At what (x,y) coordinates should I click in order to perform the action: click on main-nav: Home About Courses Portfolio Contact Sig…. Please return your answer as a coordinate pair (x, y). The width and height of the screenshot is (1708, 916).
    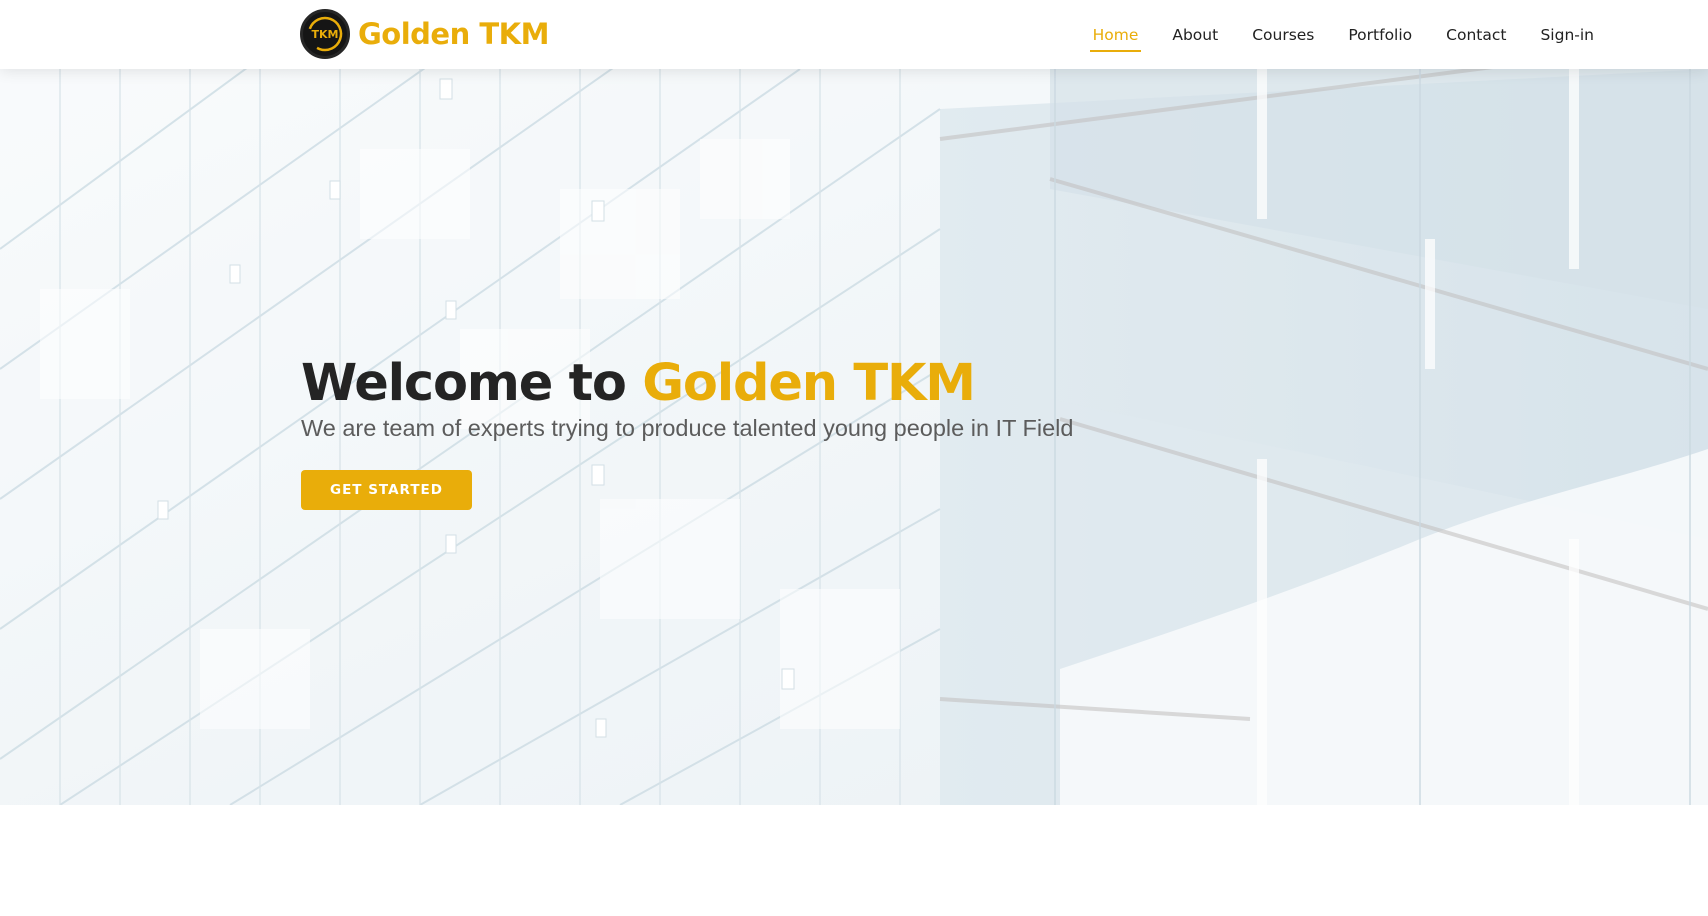
    Looking at the image, I should click on (1341, 34).